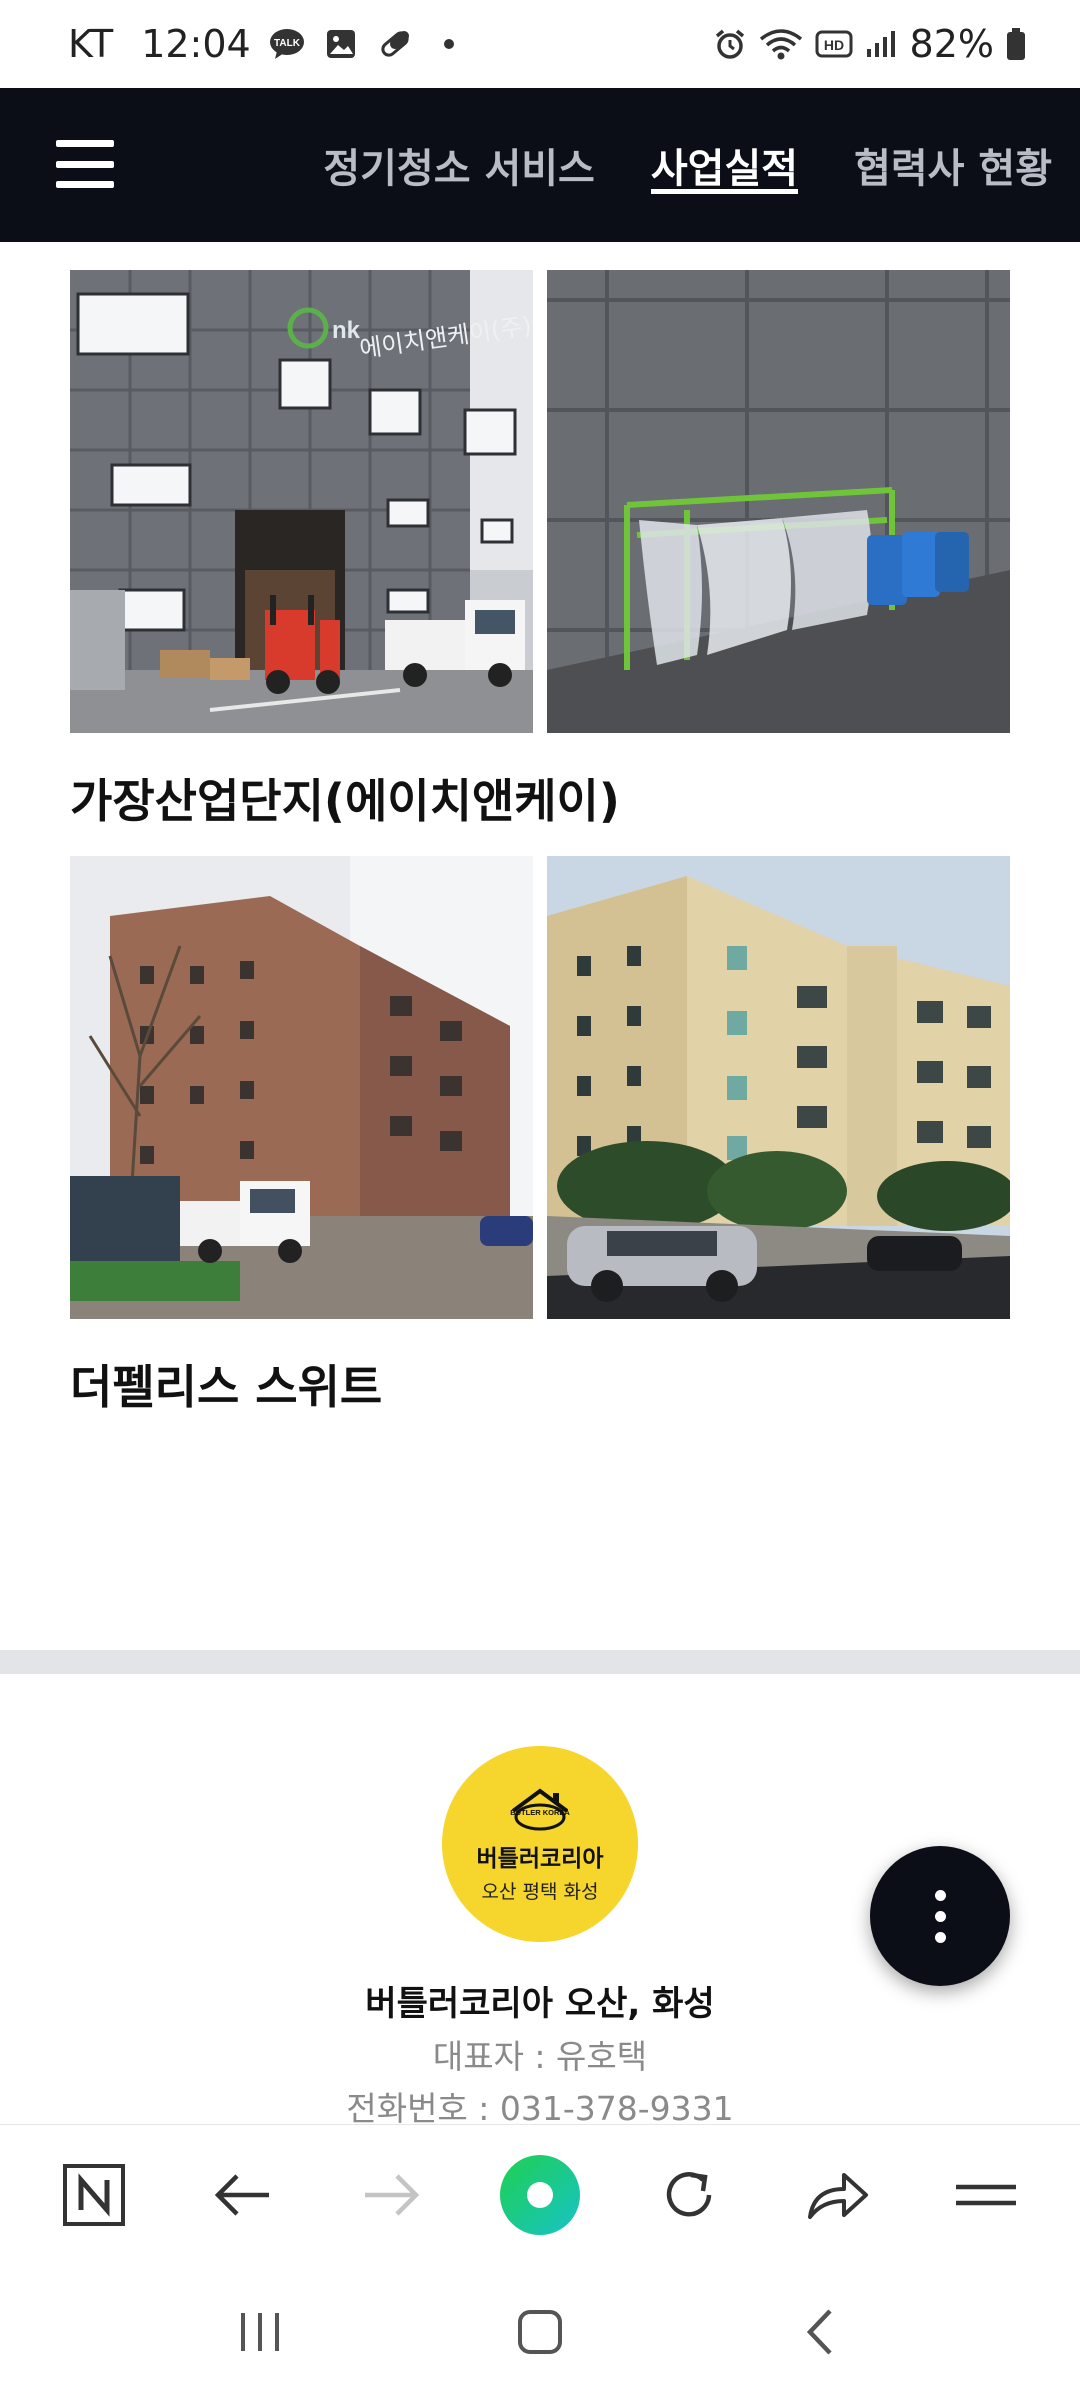 Image resolution: width=1080 pixels, height=2400 pixels. What do you see at coordinates (301, 1087) in the screenshot?
I see `project-photo-brick-building` at bounding box center [301, 1087].